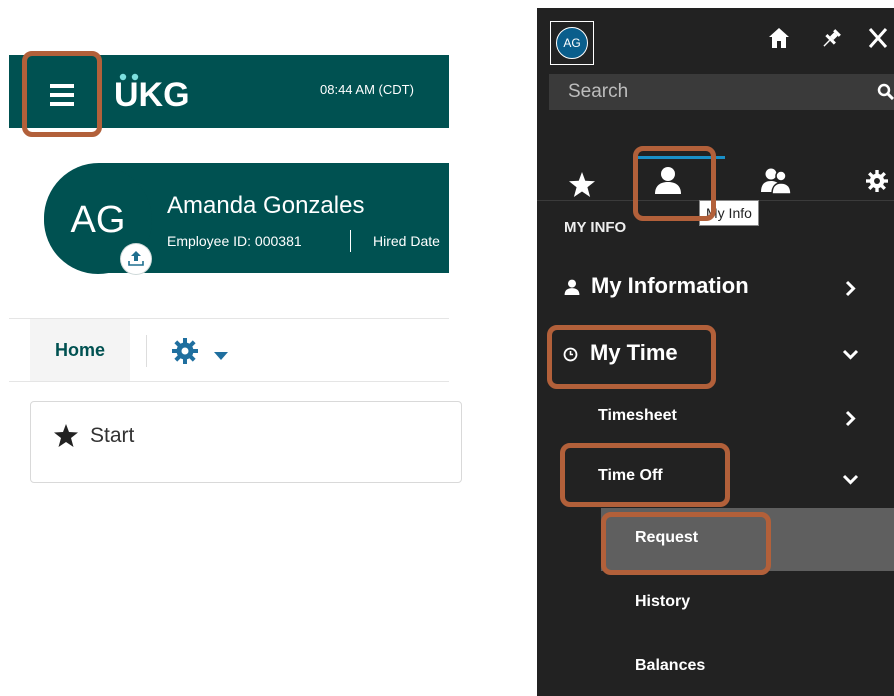  Describe the element at coordinates (146, 351) in the screenshot. I see `tab-divider` at that location.